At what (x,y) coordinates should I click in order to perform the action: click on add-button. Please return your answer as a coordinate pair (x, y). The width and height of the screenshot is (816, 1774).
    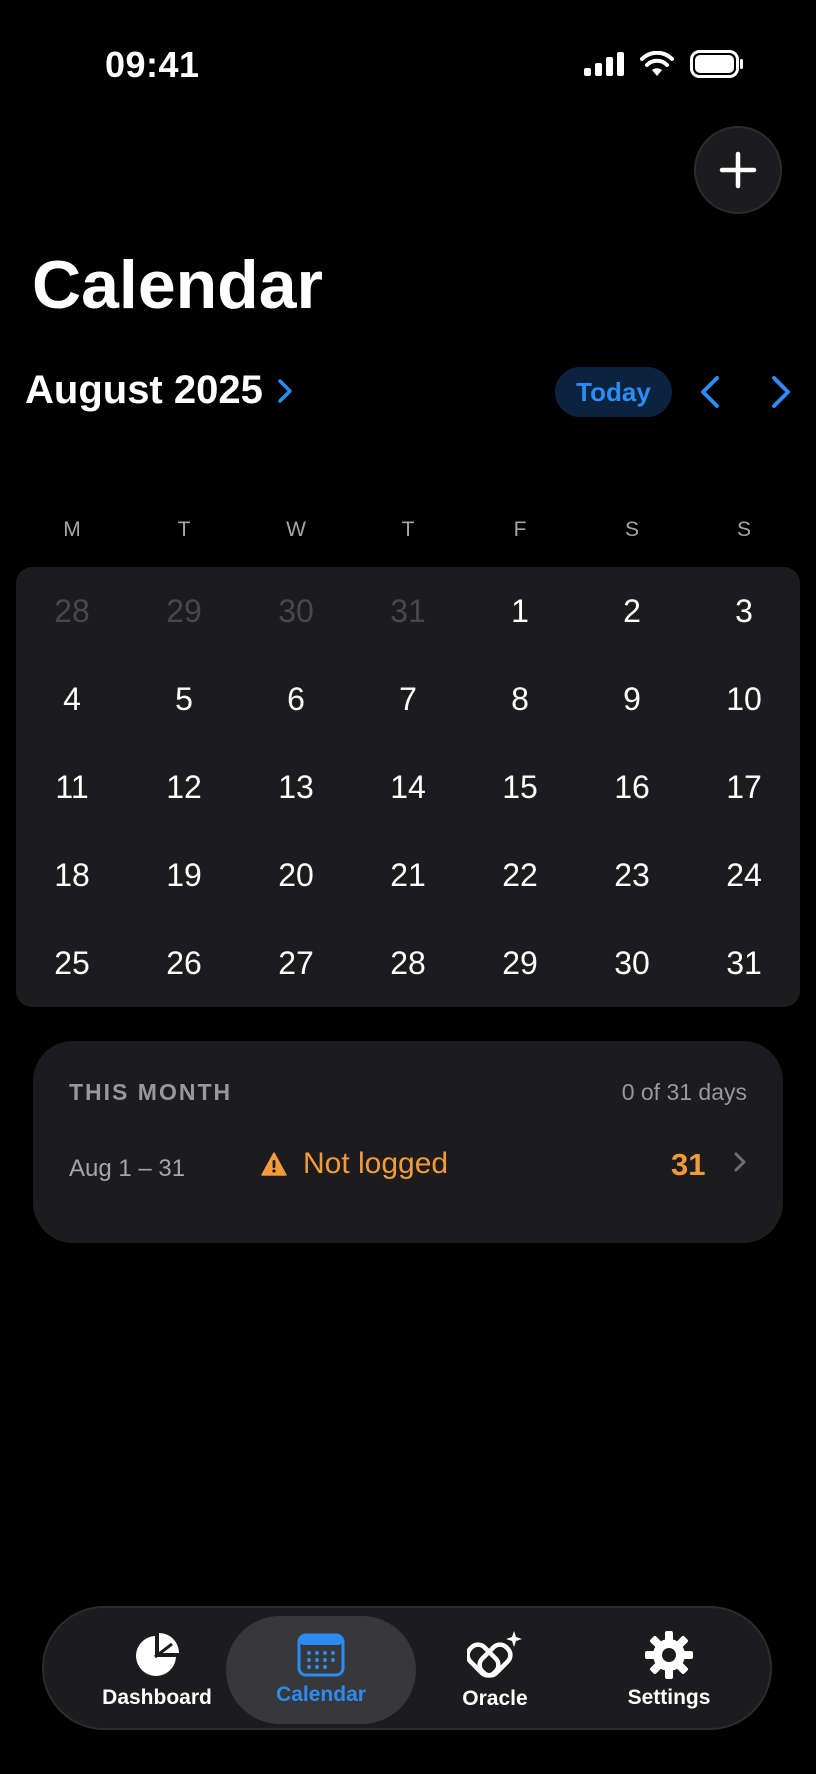
    Looking at the image, I should click on (738, 170).